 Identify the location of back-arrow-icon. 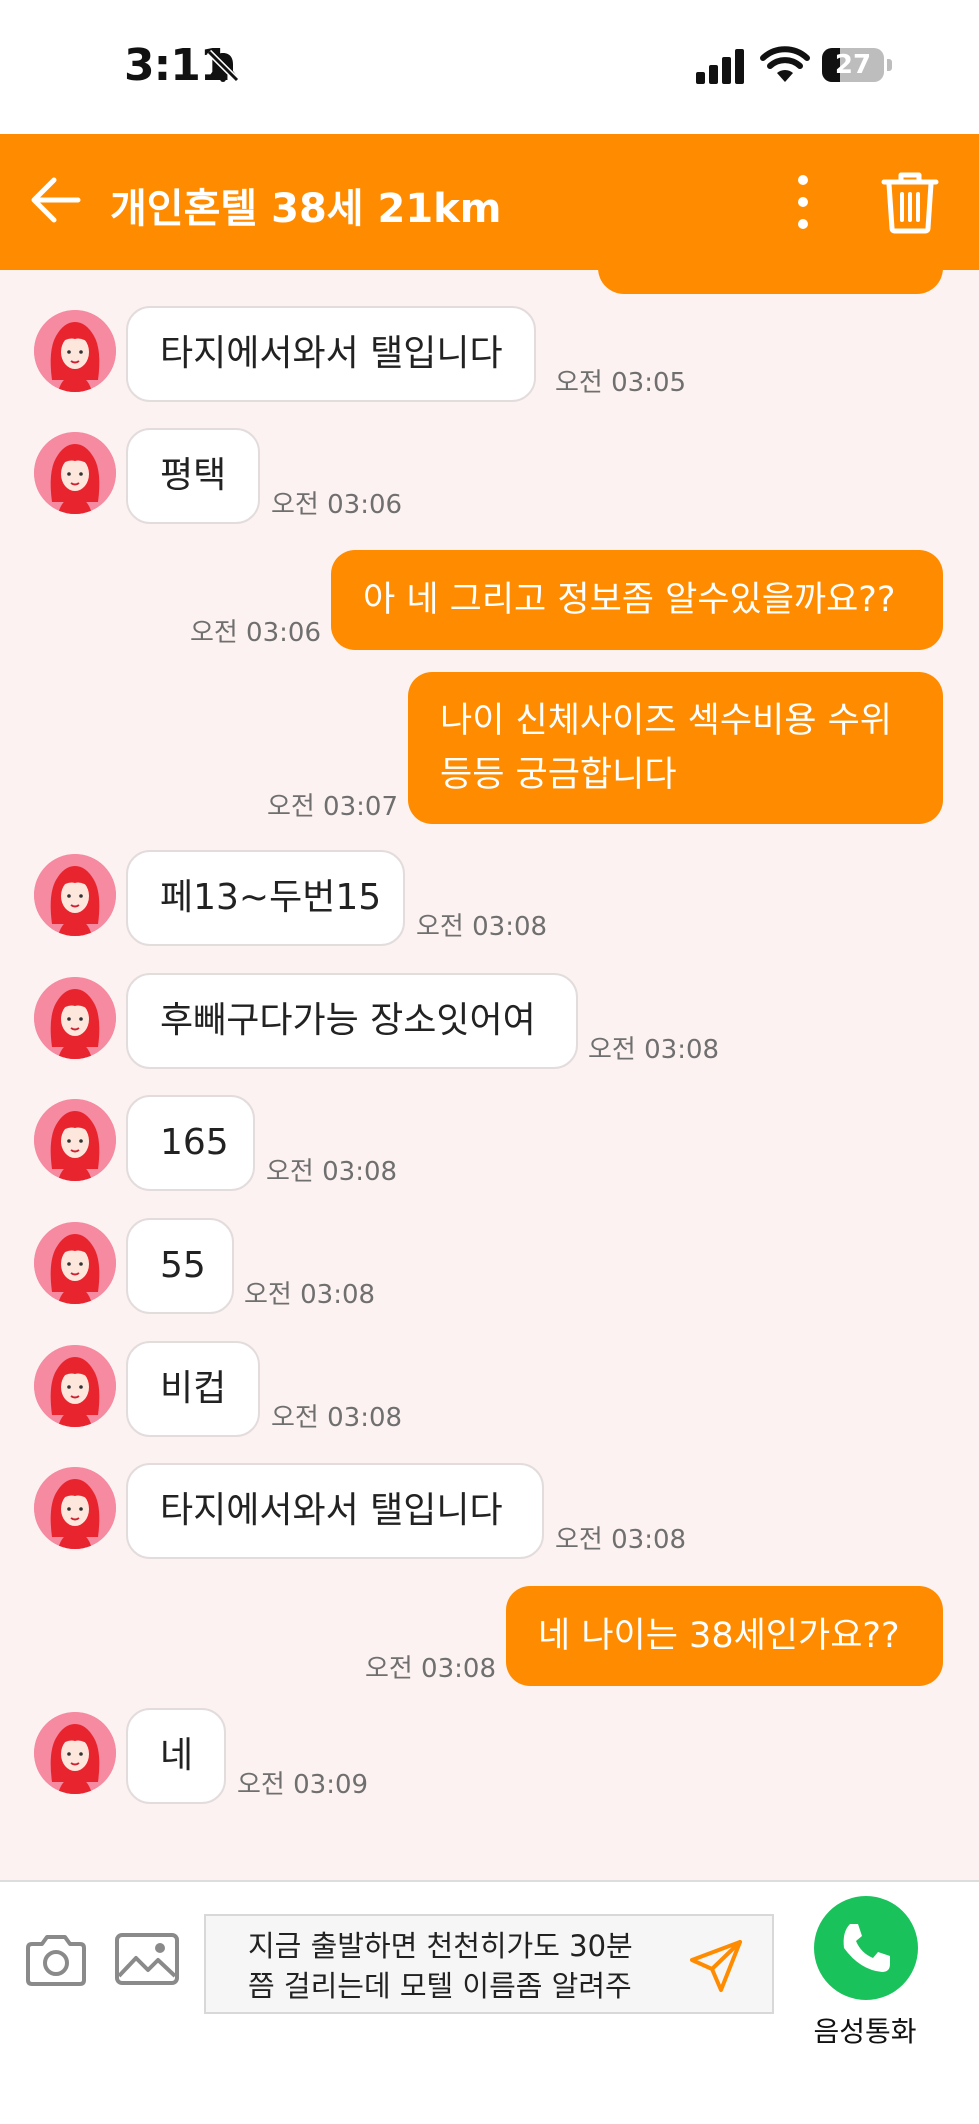
(56, 200).